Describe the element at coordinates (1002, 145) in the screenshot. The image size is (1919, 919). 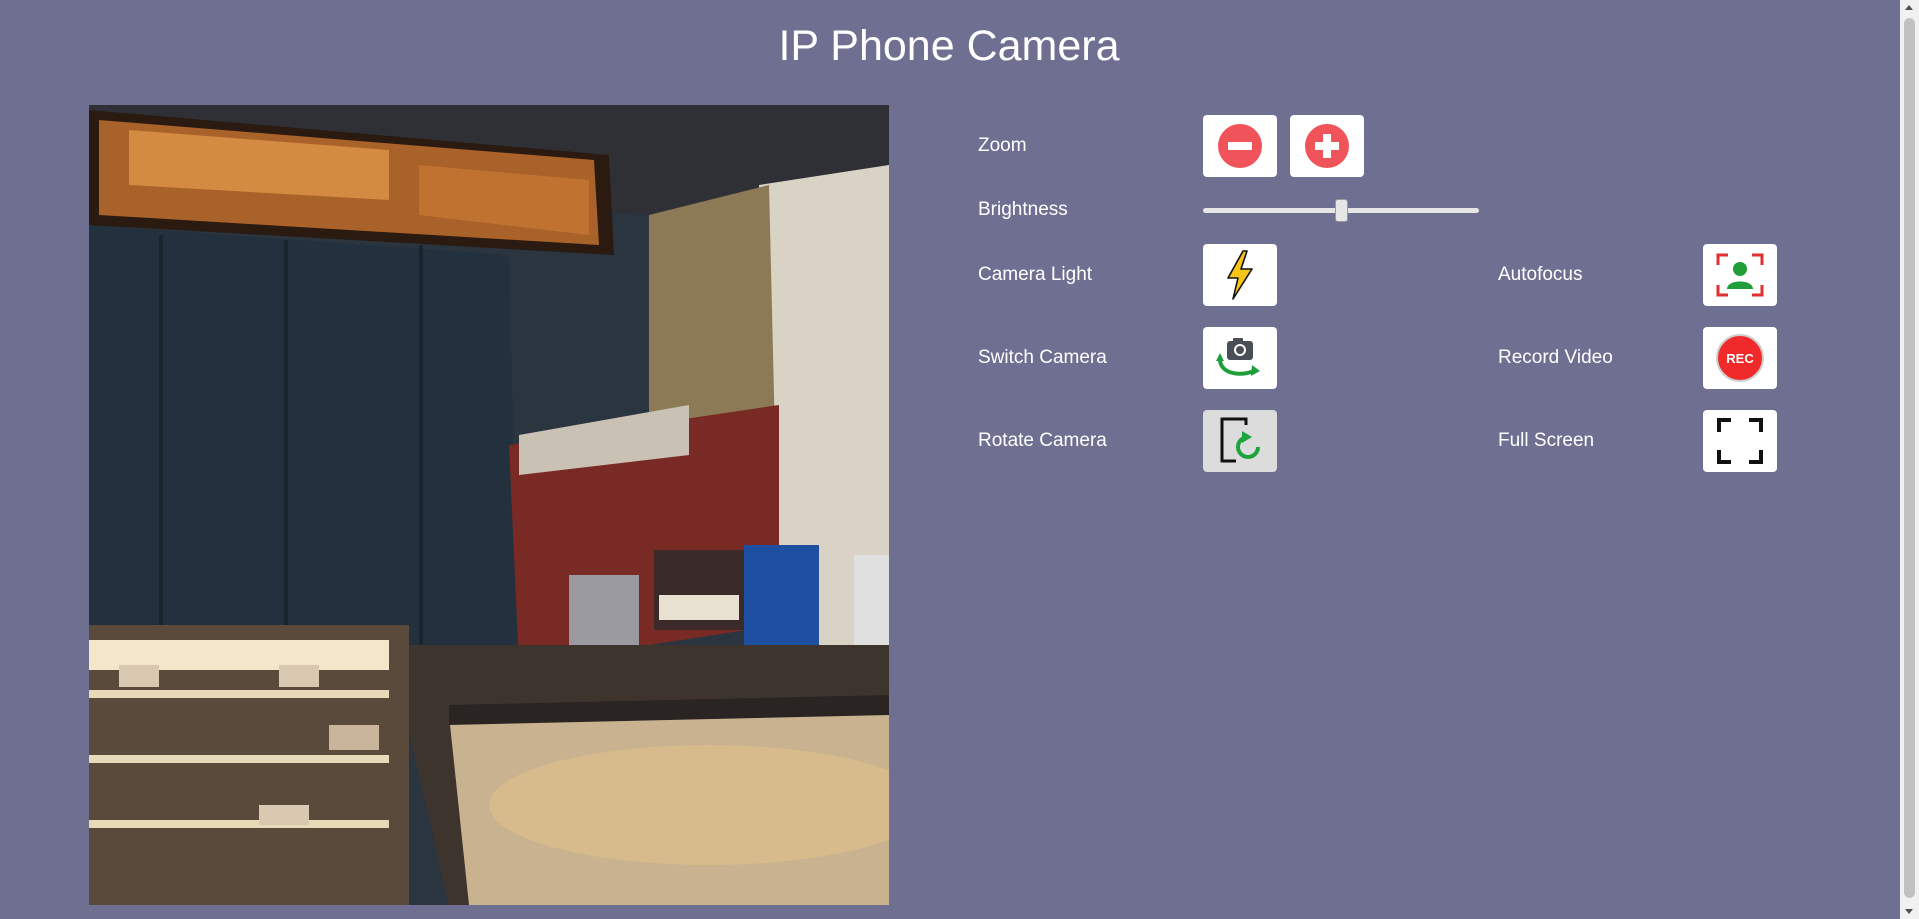
I see `zoom-label: Zoom` at that location.